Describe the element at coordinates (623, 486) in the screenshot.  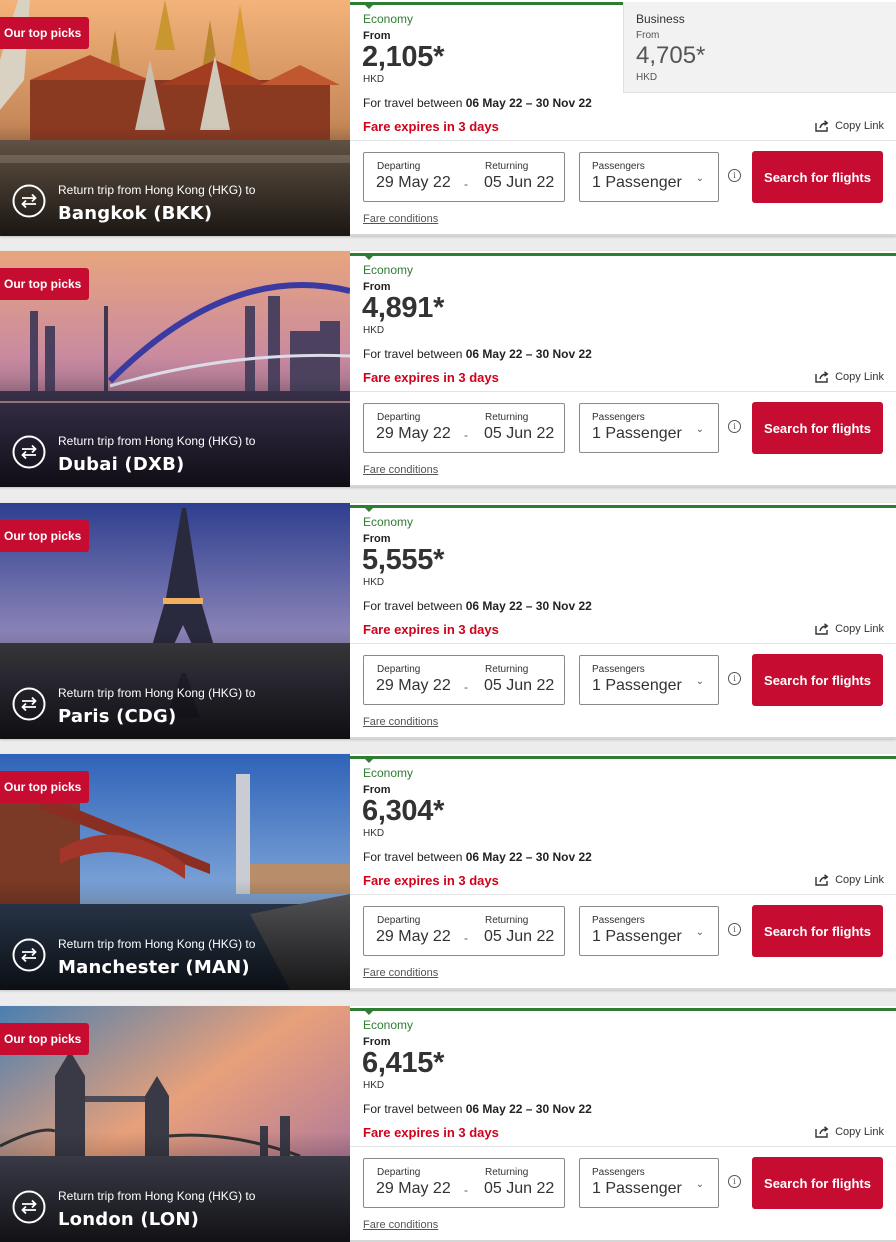
I see `card-bottom-border` at that location.